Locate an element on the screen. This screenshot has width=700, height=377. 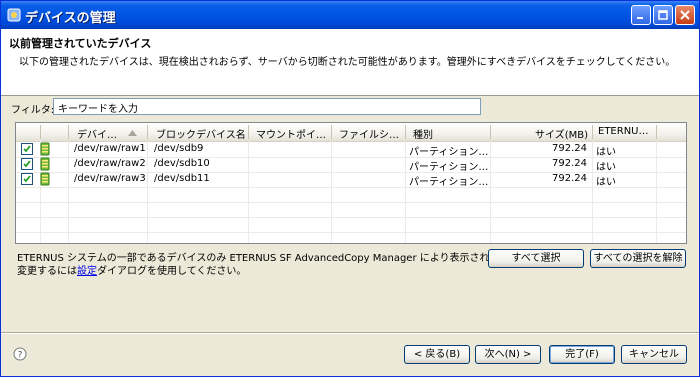
select-all-button: すべて選択 is located at coordinates (536, 258).